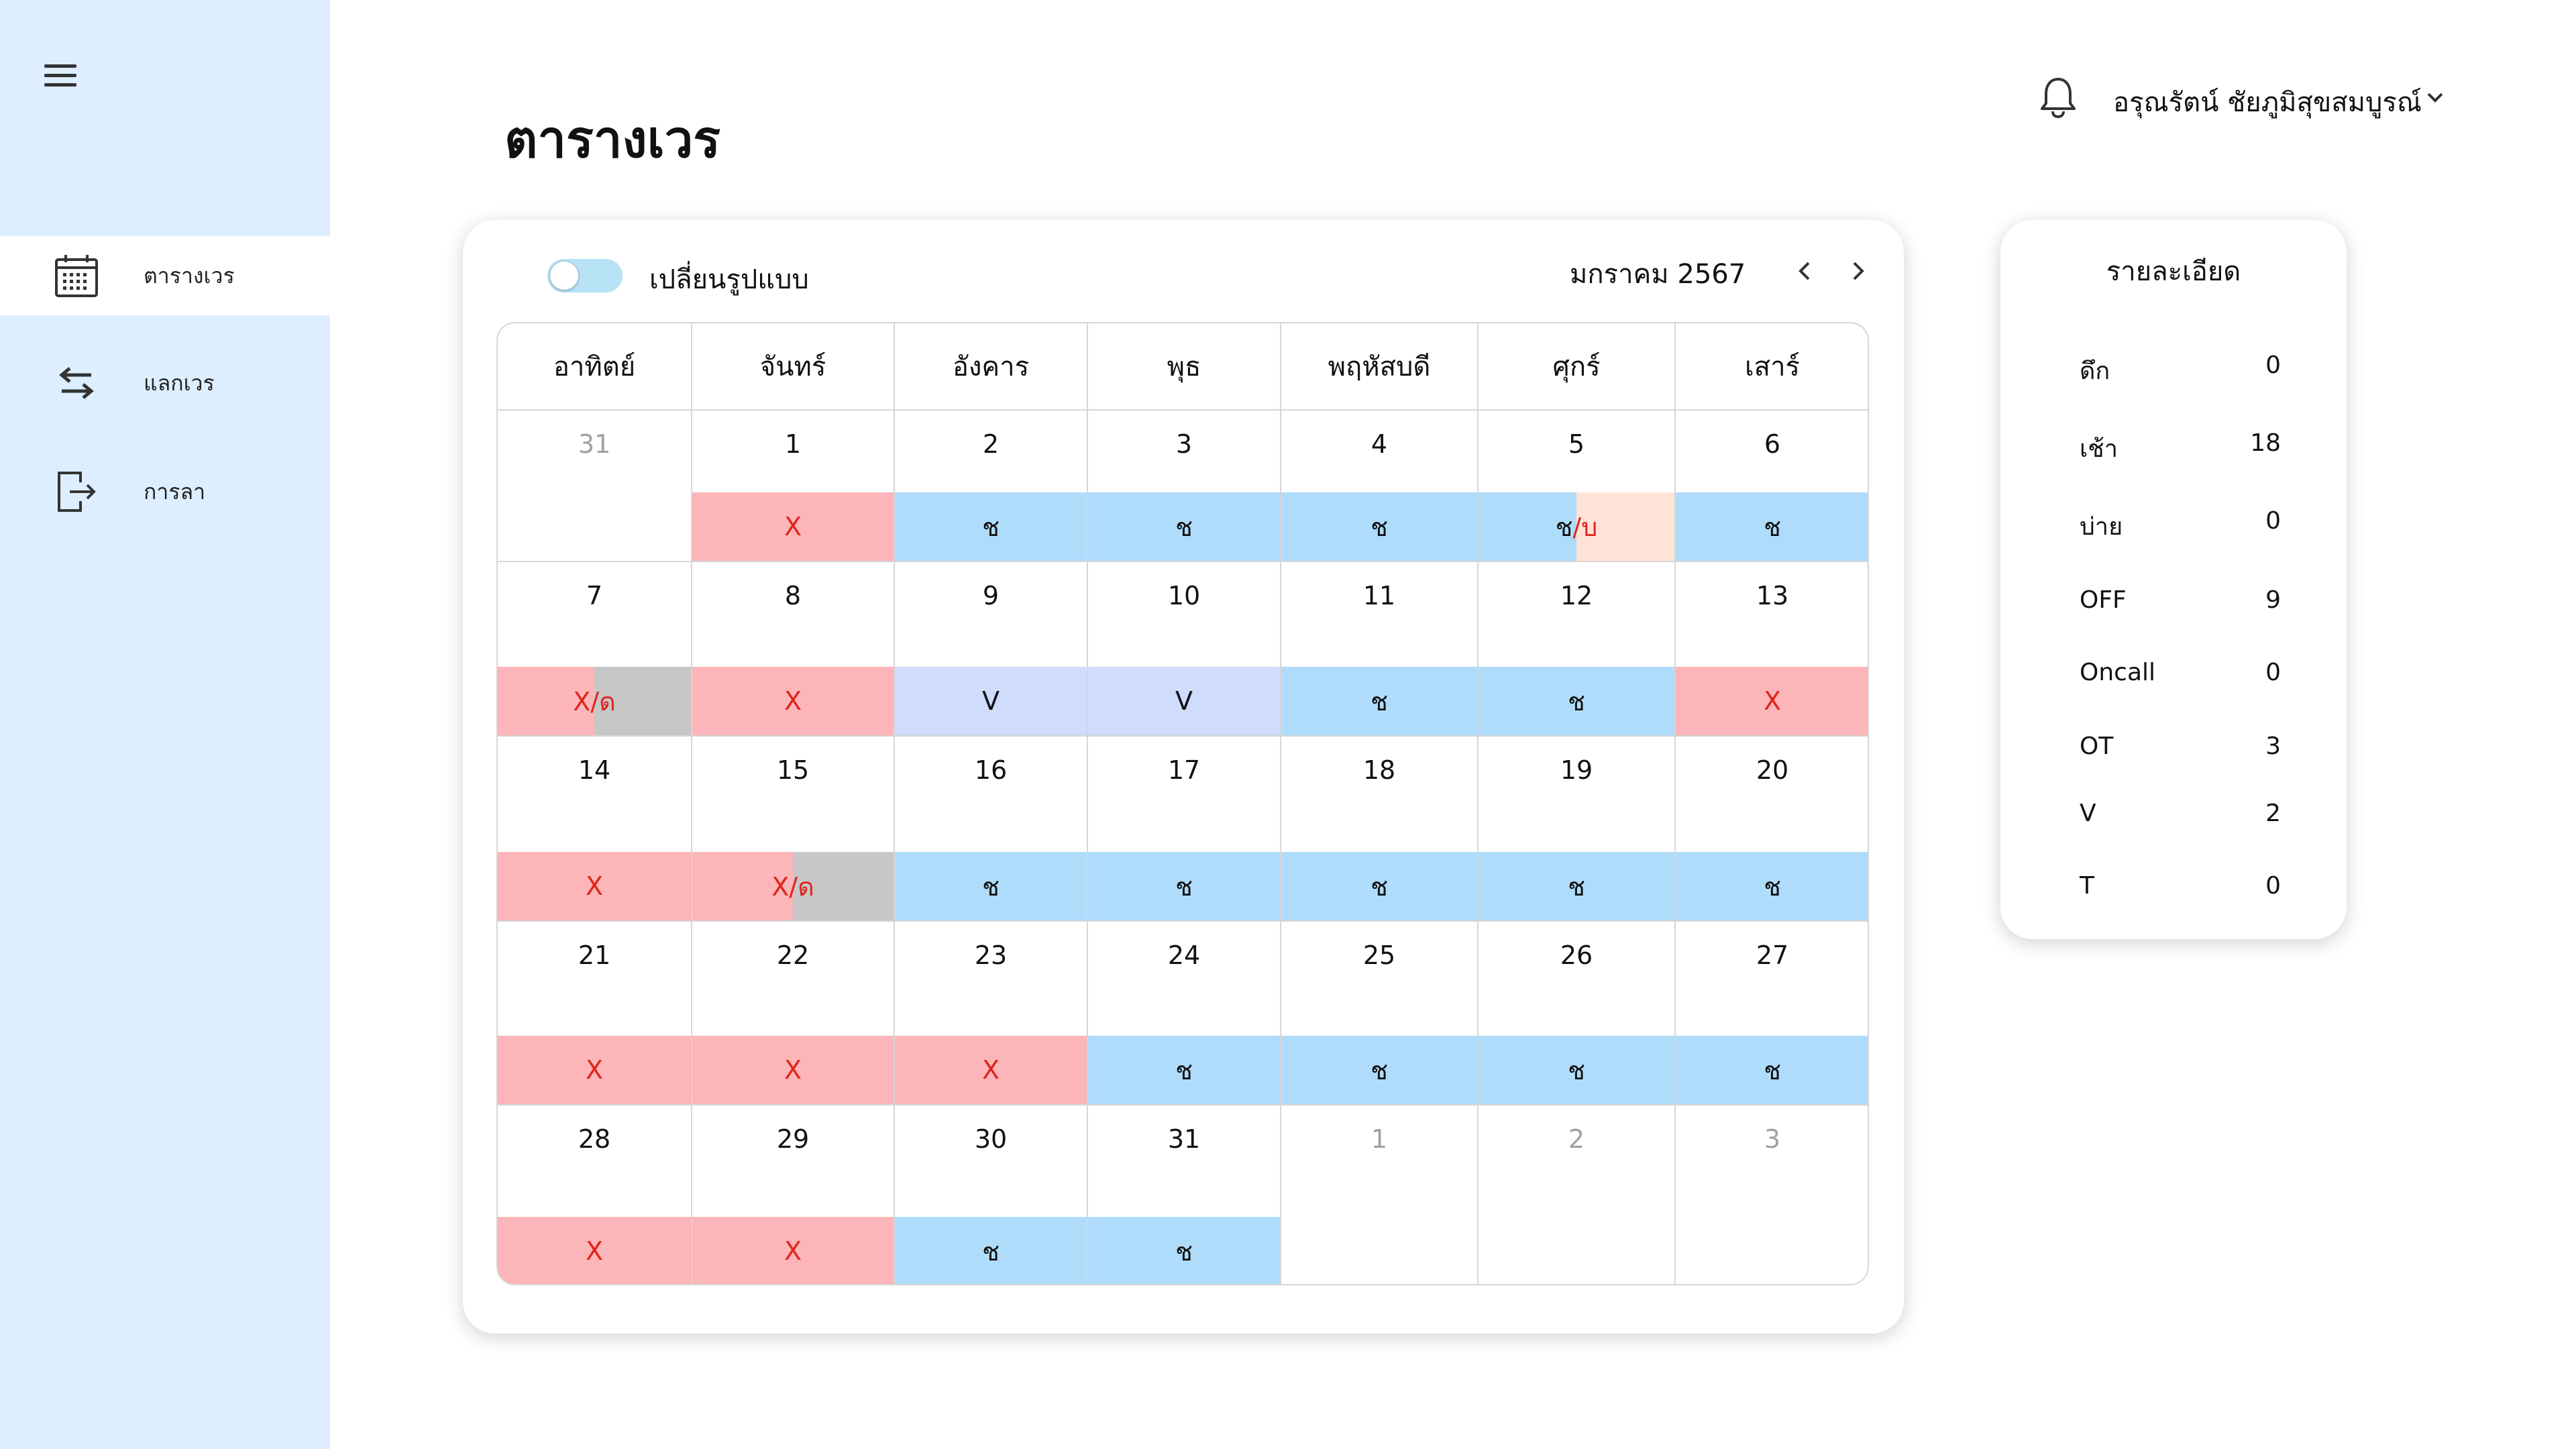 The height and width of the screenshot is (1449, 2576). What do you see at coordinates (585, 275) in the screenshot?
I see `view-toggle` at bounding box center [585, 275].